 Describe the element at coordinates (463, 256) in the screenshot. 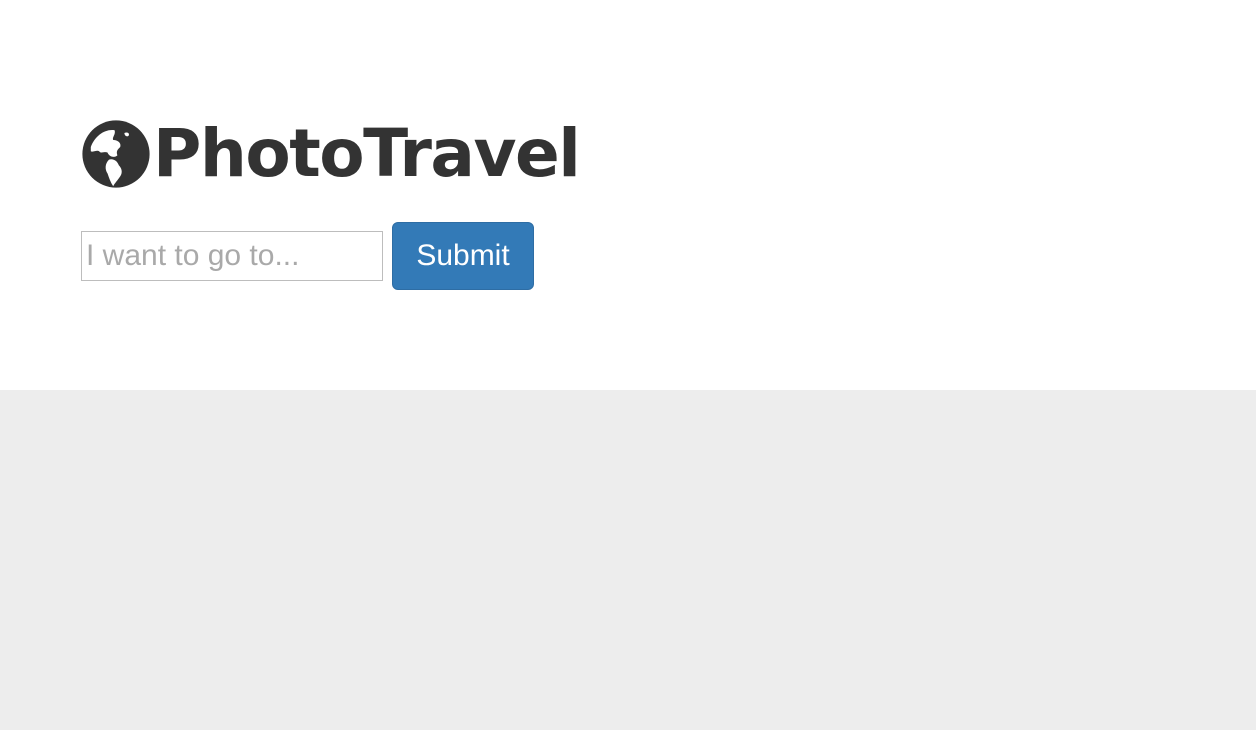

I see `submit-button: Submit` at that location.